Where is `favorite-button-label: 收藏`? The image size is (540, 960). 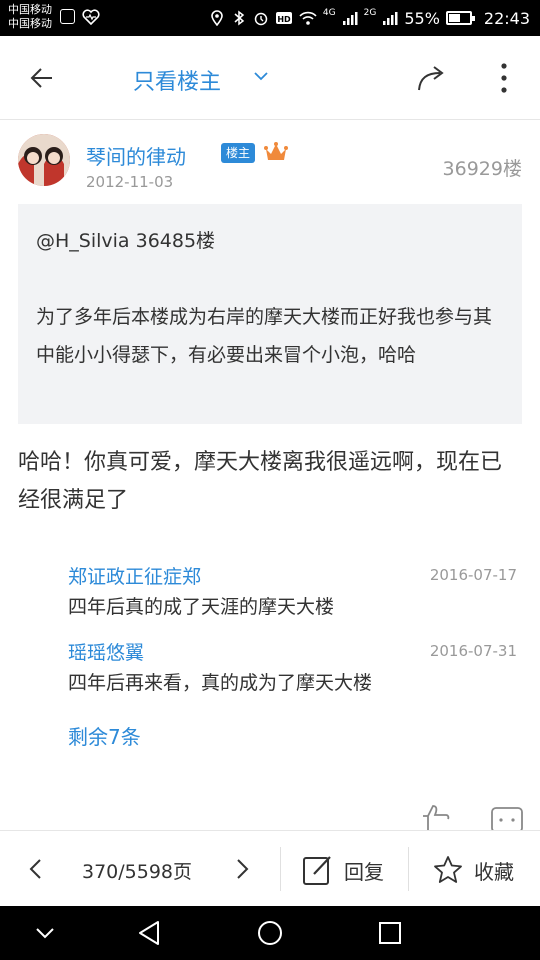 favorite-button-label: 收藏 is located at coordinates (494, 871).